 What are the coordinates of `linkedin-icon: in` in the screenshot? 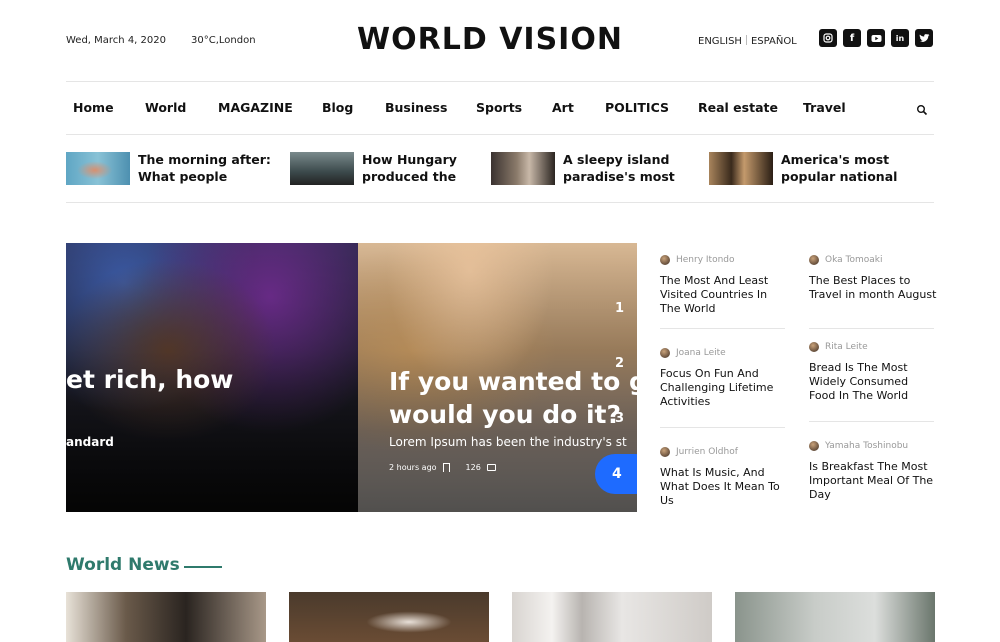 It's located at (900, 38).